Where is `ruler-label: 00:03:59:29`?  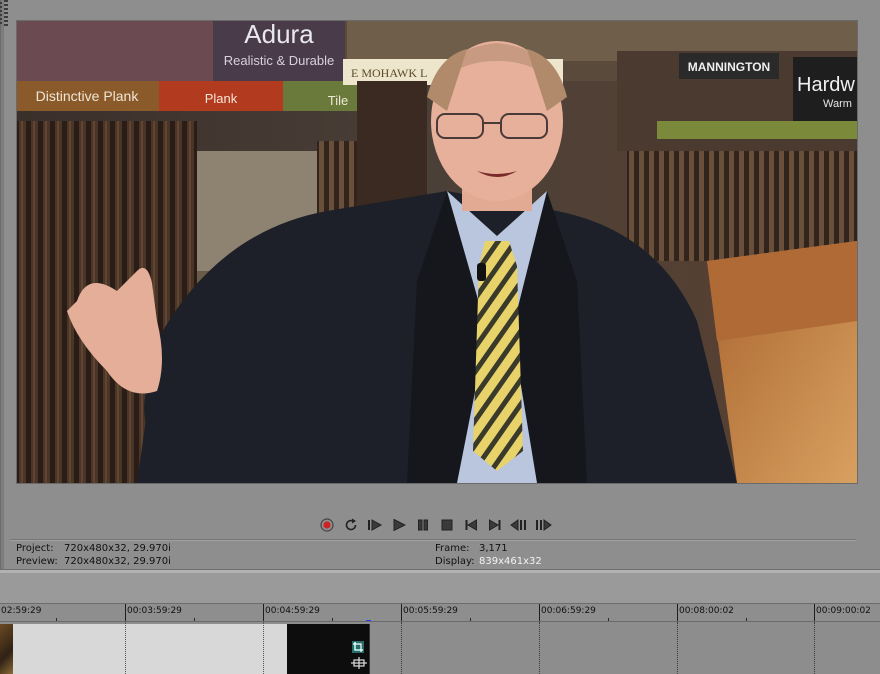 ruler-label: 00:03:59:29 is located at coordinates (154, 611).